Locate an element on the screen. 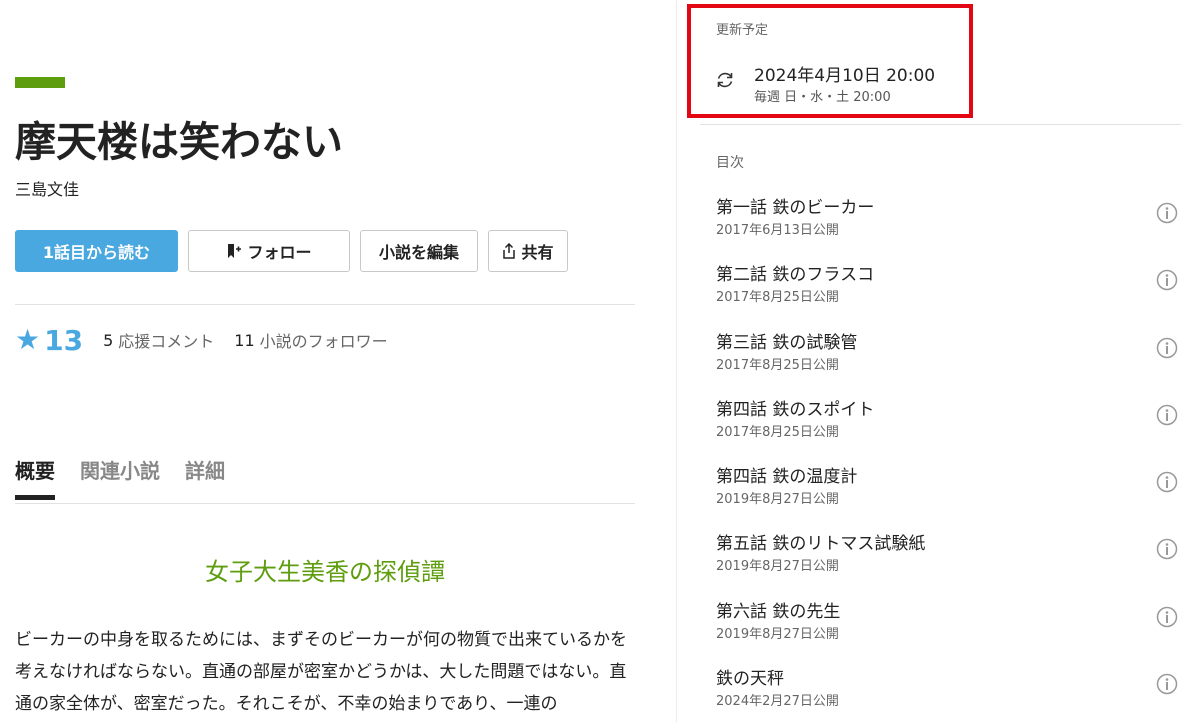  bookmark-plus-icon is located at coordinates (234, 251).